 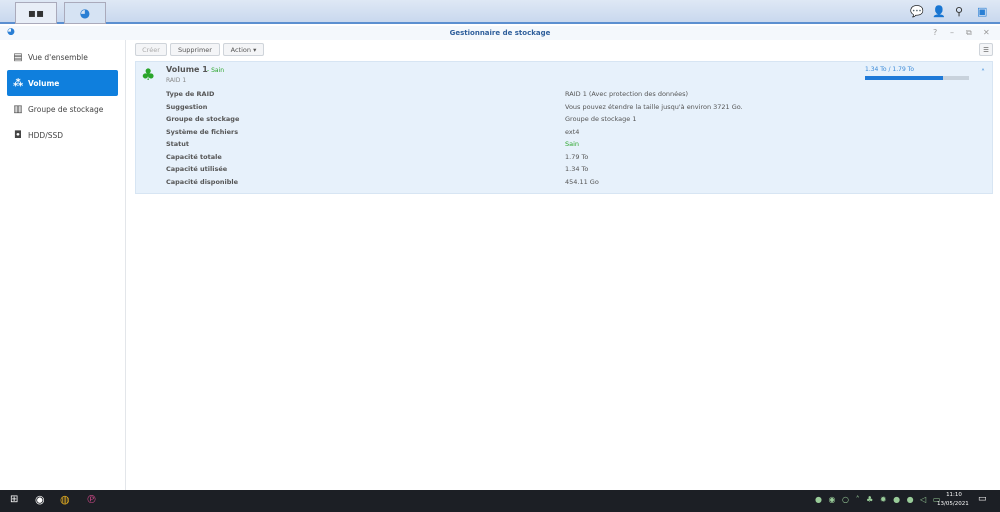 I want to click on widgets-icon: ▣, so click(x=982, y=11).